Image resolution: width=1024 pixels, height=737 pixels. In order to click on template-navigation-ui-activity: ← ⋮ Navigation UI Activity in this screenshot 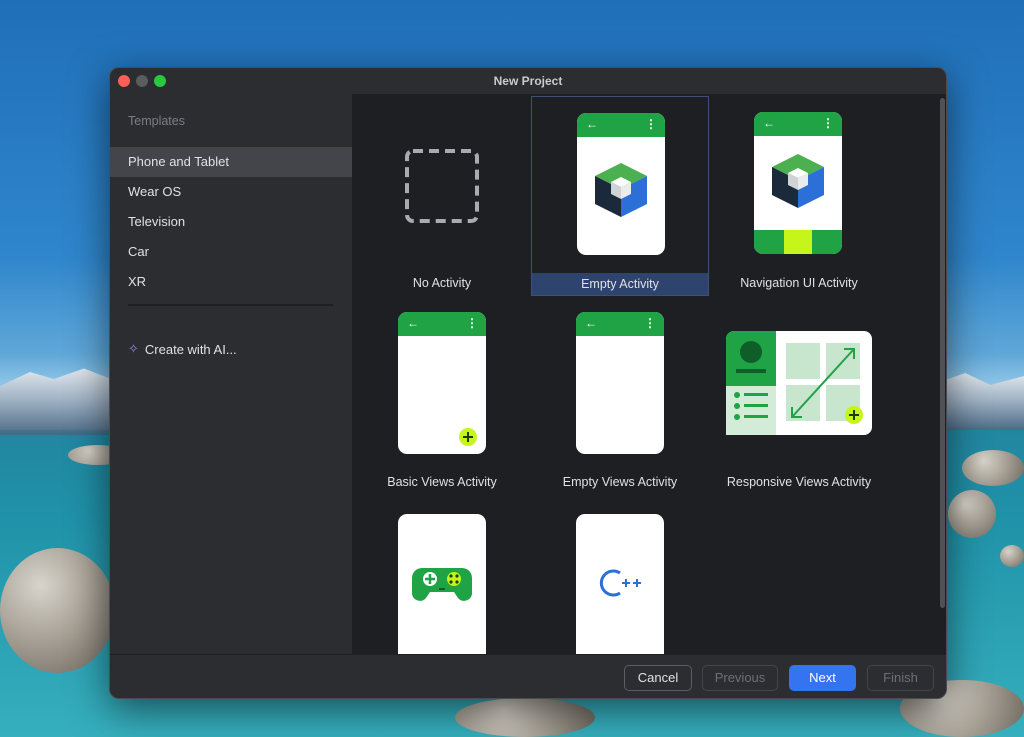, I will do `click(799, 196)`.